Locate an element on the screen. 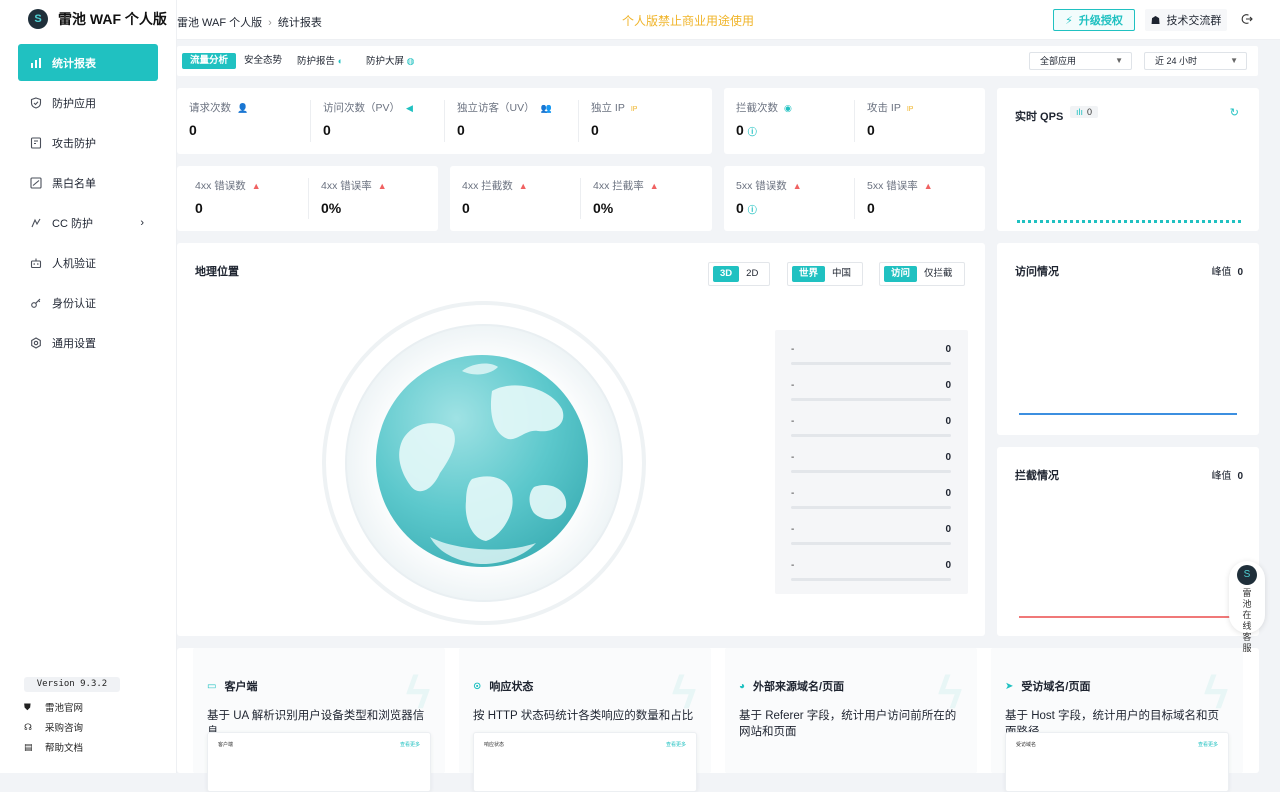 The height and width of the screenshot is (792, 1280). warning-icon: ▲ is located at coordinates (928, 186).